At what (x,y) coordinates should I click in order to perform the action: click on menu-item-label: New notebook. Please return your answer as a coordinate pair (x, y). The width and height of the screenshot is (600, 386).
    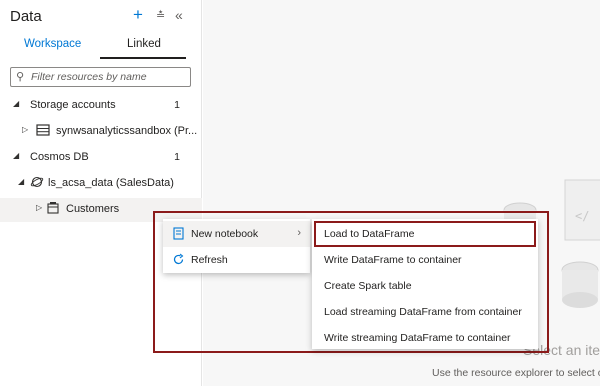
    Looking at the image, I should click on (225, 234).